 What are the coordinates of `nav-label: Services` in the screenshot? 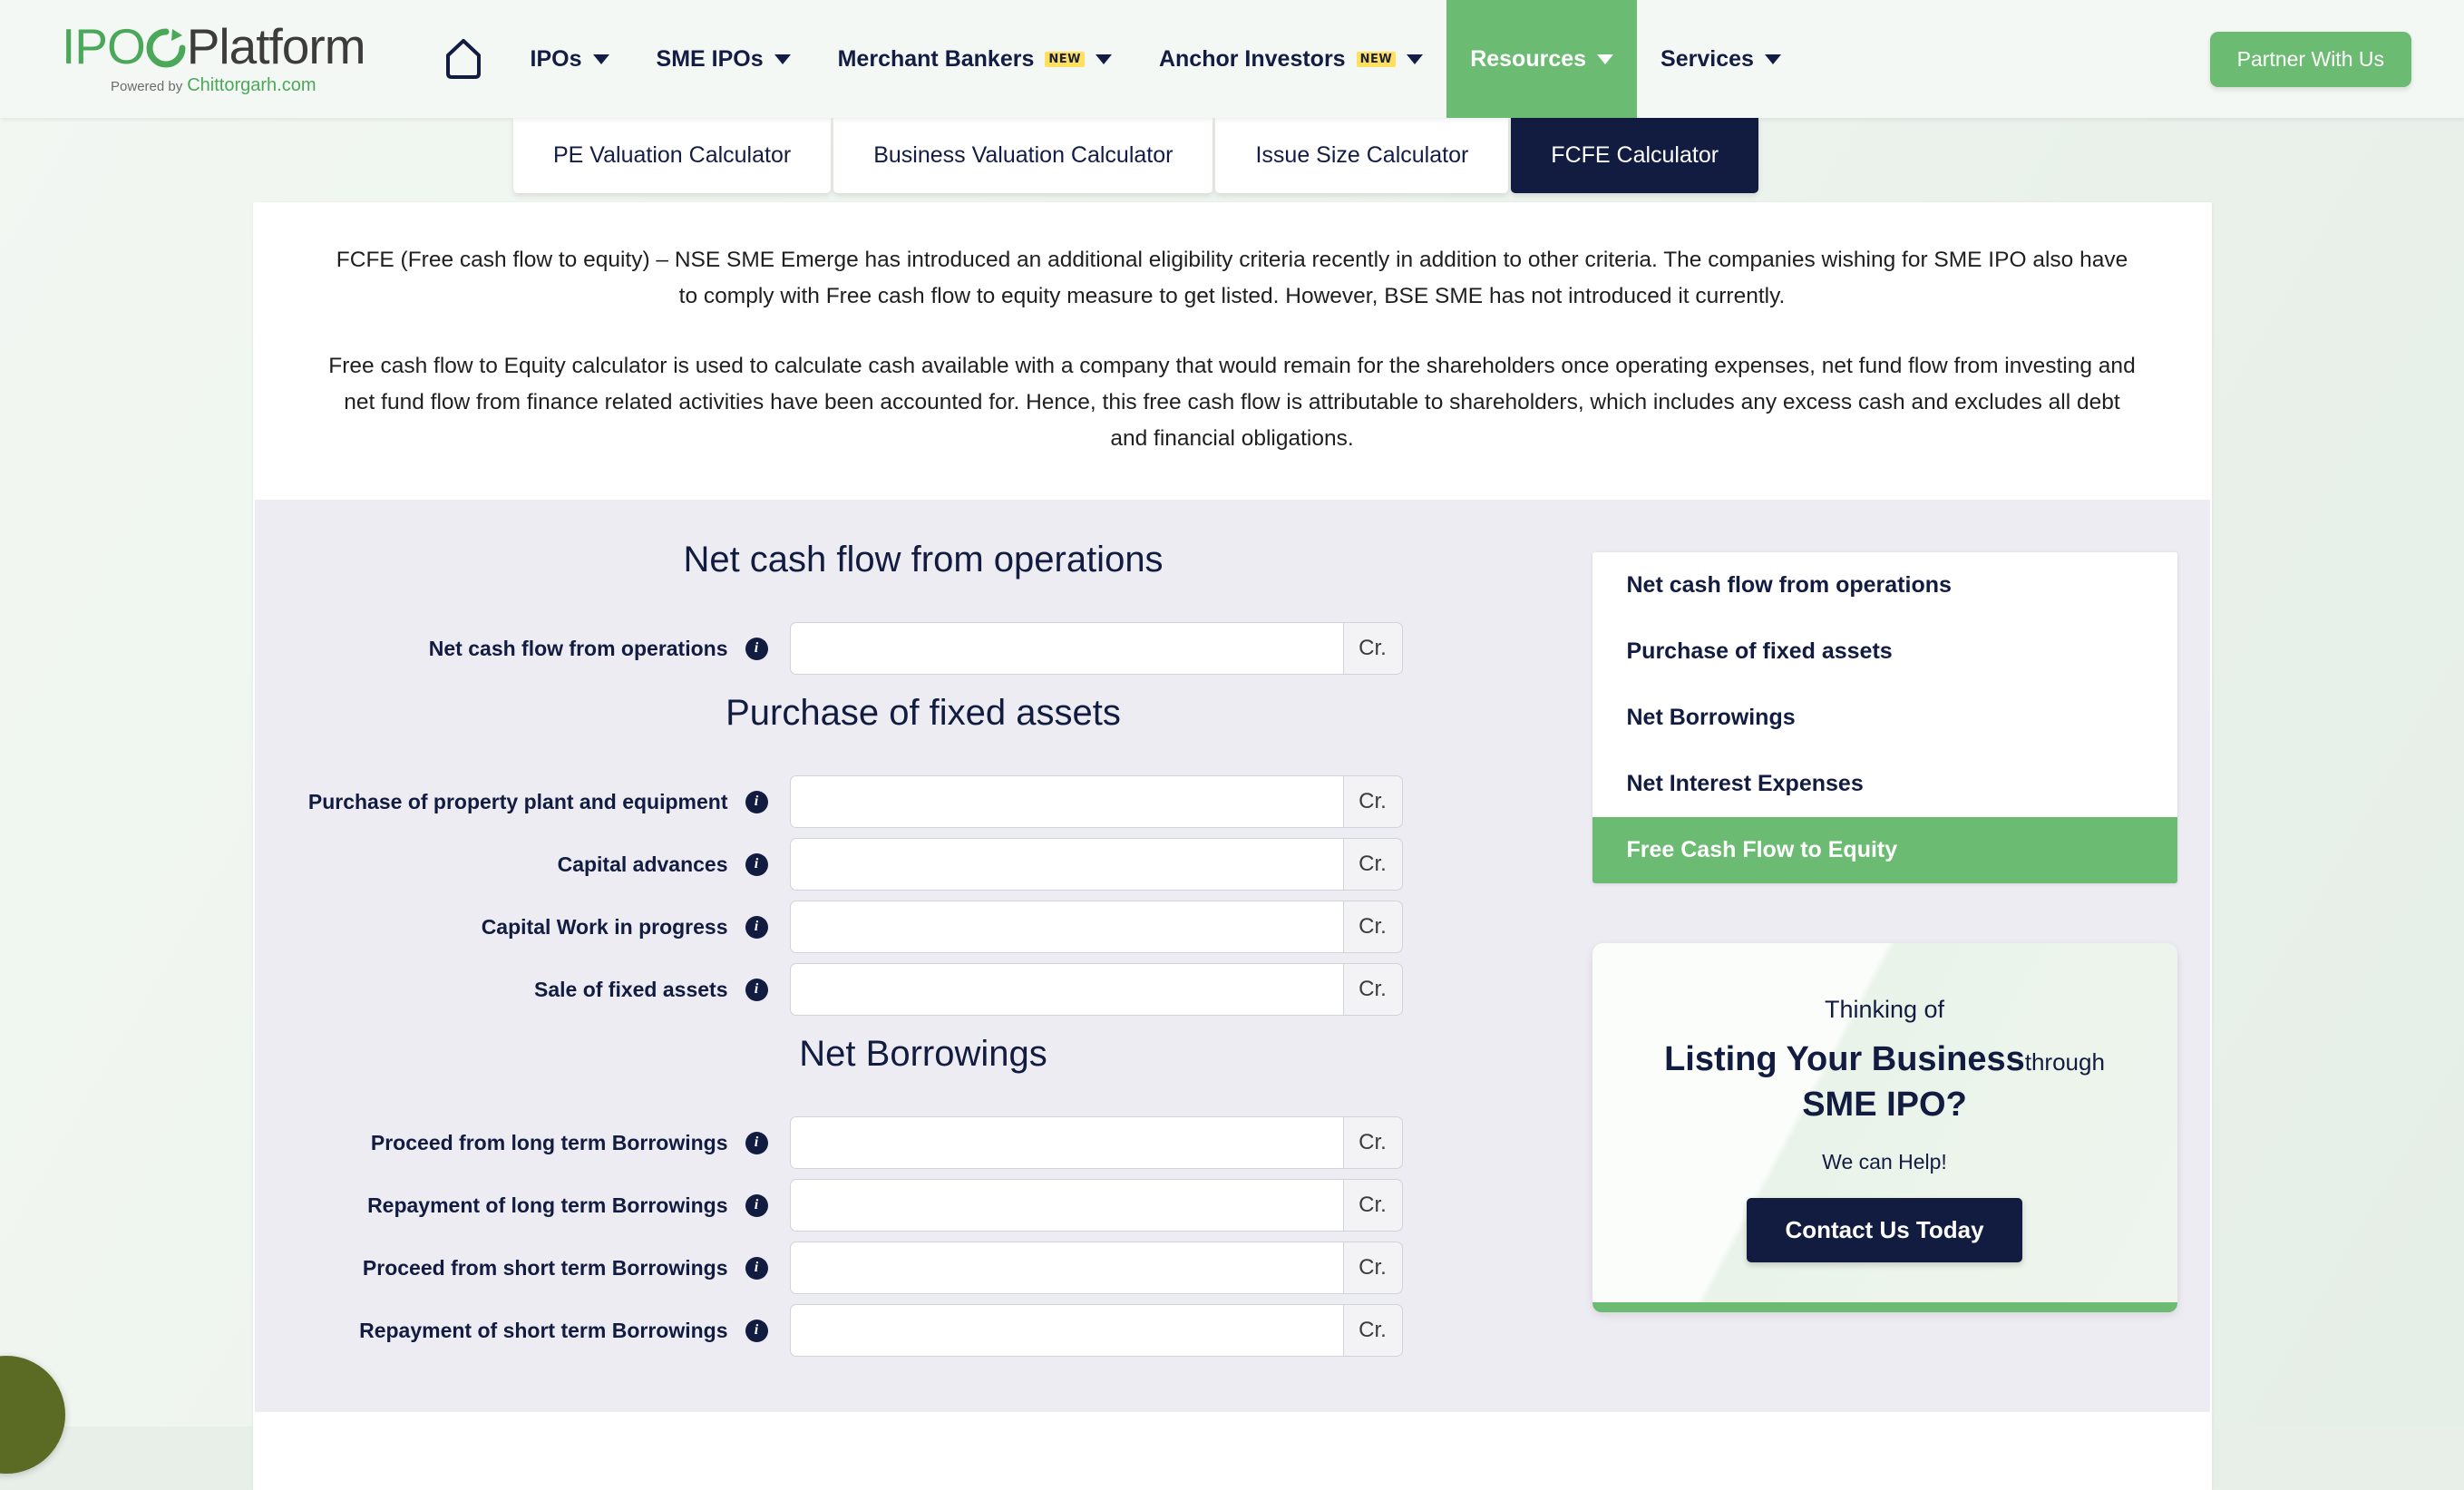 It's located at (1707, 59).